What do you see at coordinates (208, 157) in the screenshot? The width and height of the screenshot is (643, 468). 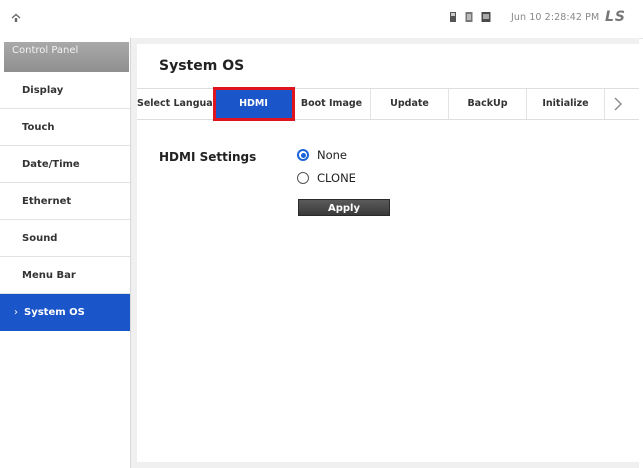 I see `hdmi-settings-label: HDMI Settings` at bounding box center [208, 157].